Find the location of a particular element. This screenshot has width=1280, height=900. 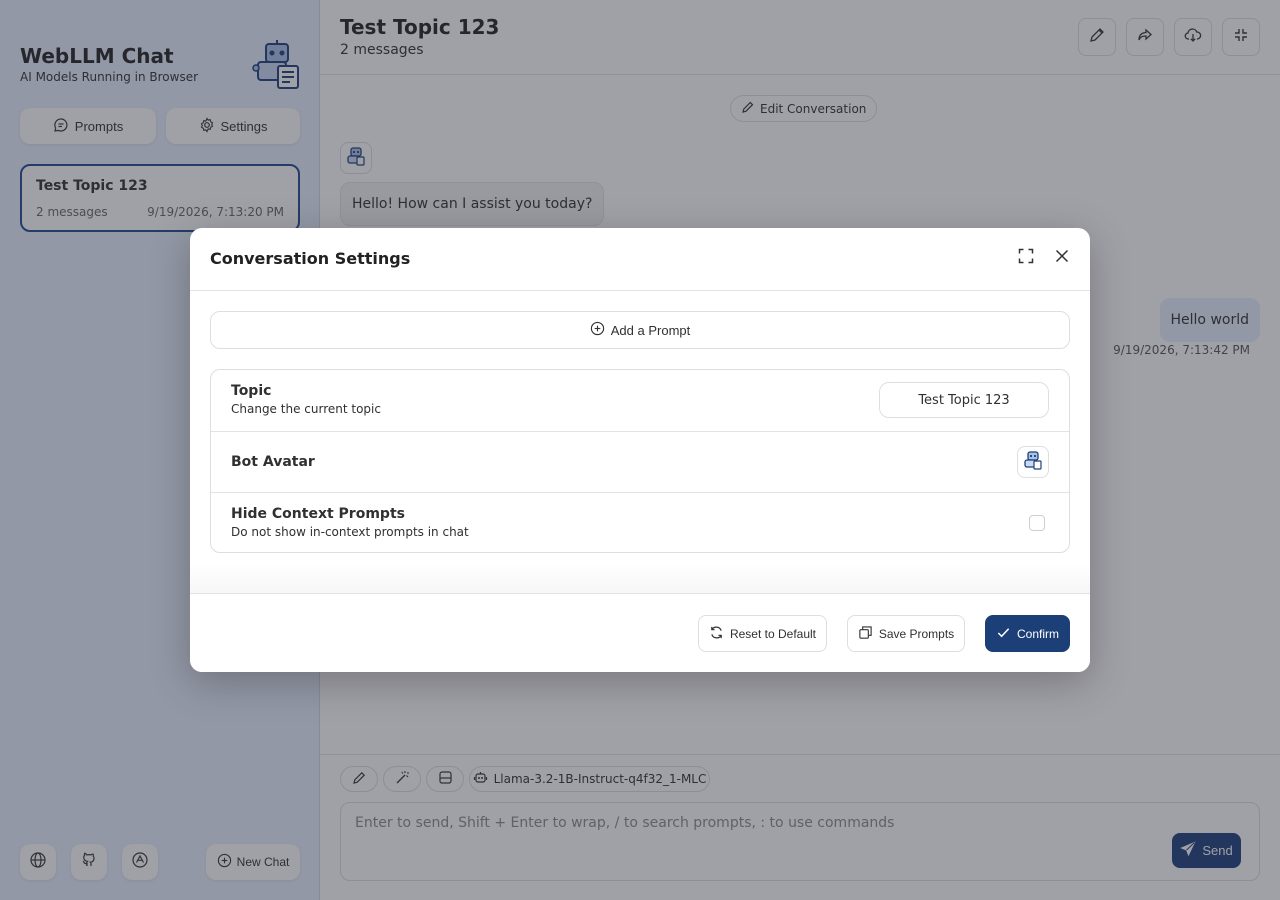

modal-body-fade is located at coordinates (640, 578).